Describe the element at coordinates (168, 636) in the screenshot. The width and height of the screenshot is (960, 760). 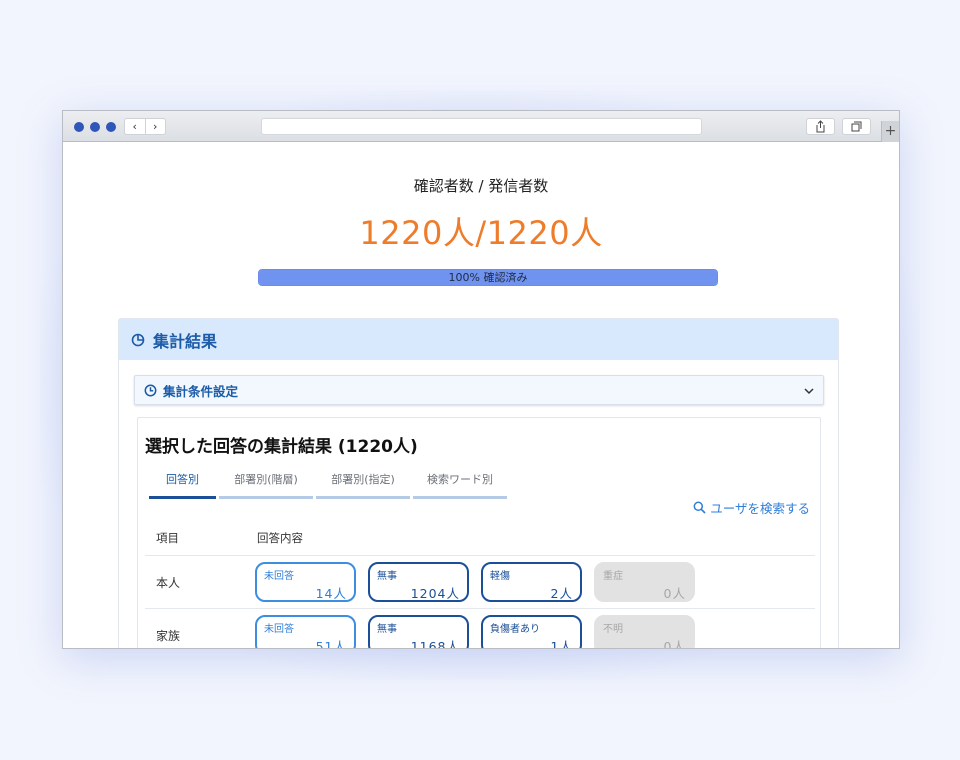
I see `row-label: 家族` at that location.